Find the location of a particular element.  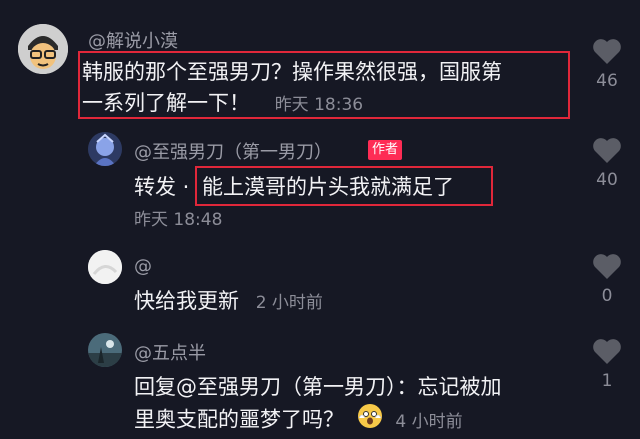

like-count: 0 is located at coordinates (607, 296).